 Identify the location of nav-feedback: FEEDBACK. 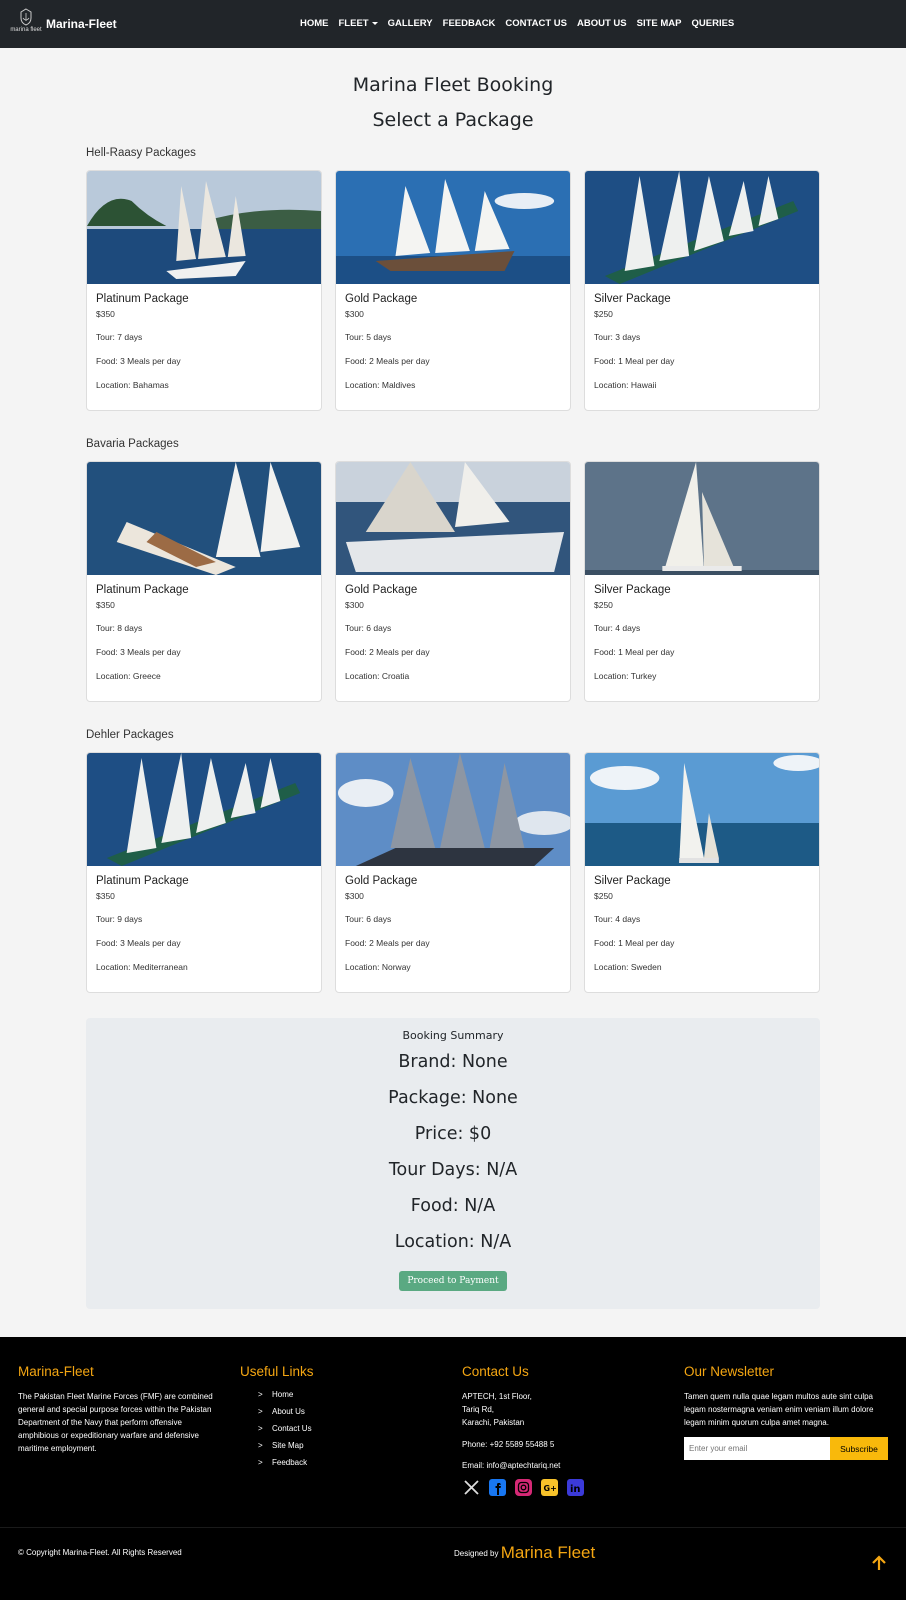
(469, 23).